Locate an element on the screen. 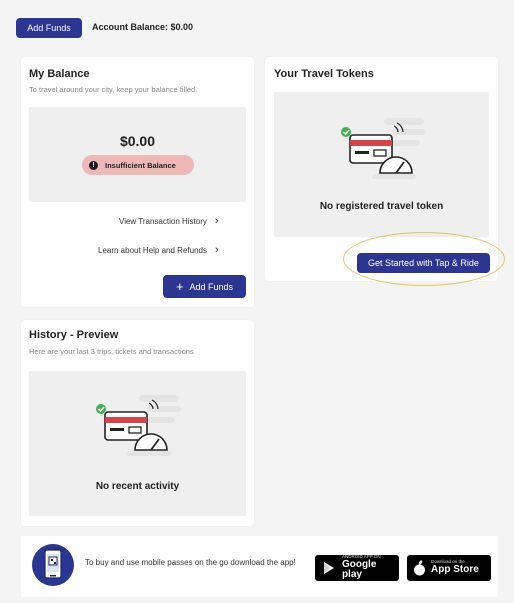 The width and height of the screenshot is (514, 603). phone-qr-icon is located at coordinates (53, 565).